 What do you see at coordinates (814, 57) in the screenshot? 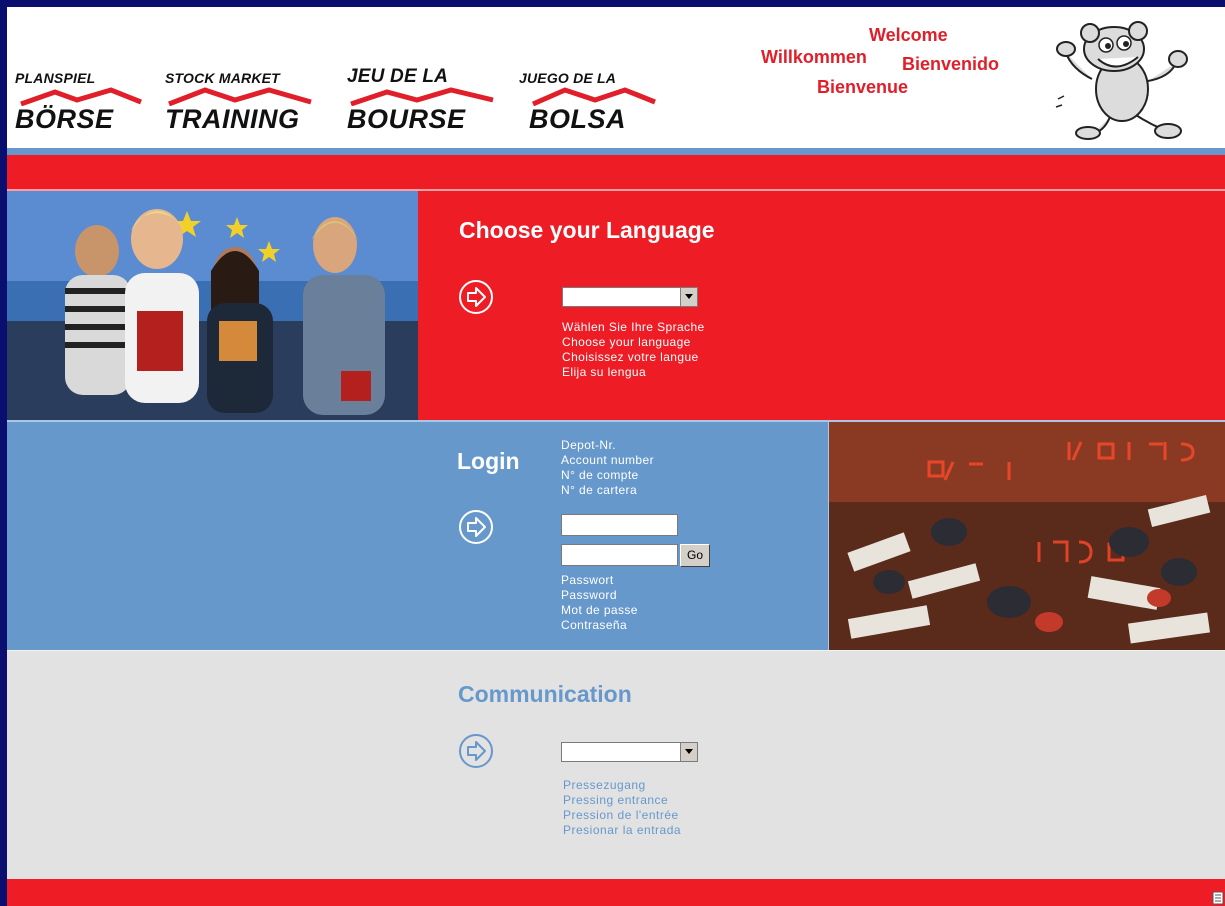
I see `welcome-german: Willkommen` at bounding box center [814, 57].